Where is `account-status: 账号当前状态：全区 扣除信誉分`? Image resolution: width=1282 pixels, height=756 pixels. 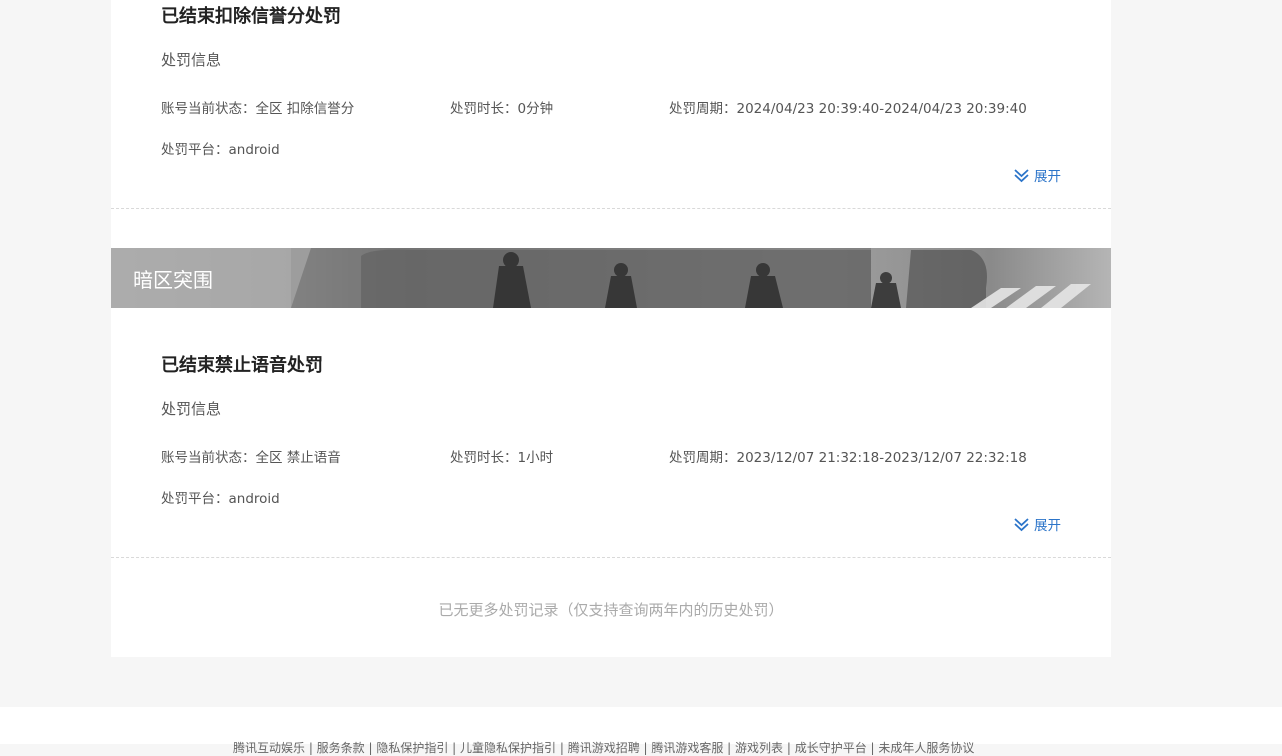
account-status: 账号当前状态：全区 扣除信誉分 is located at coordinates (258, 109).